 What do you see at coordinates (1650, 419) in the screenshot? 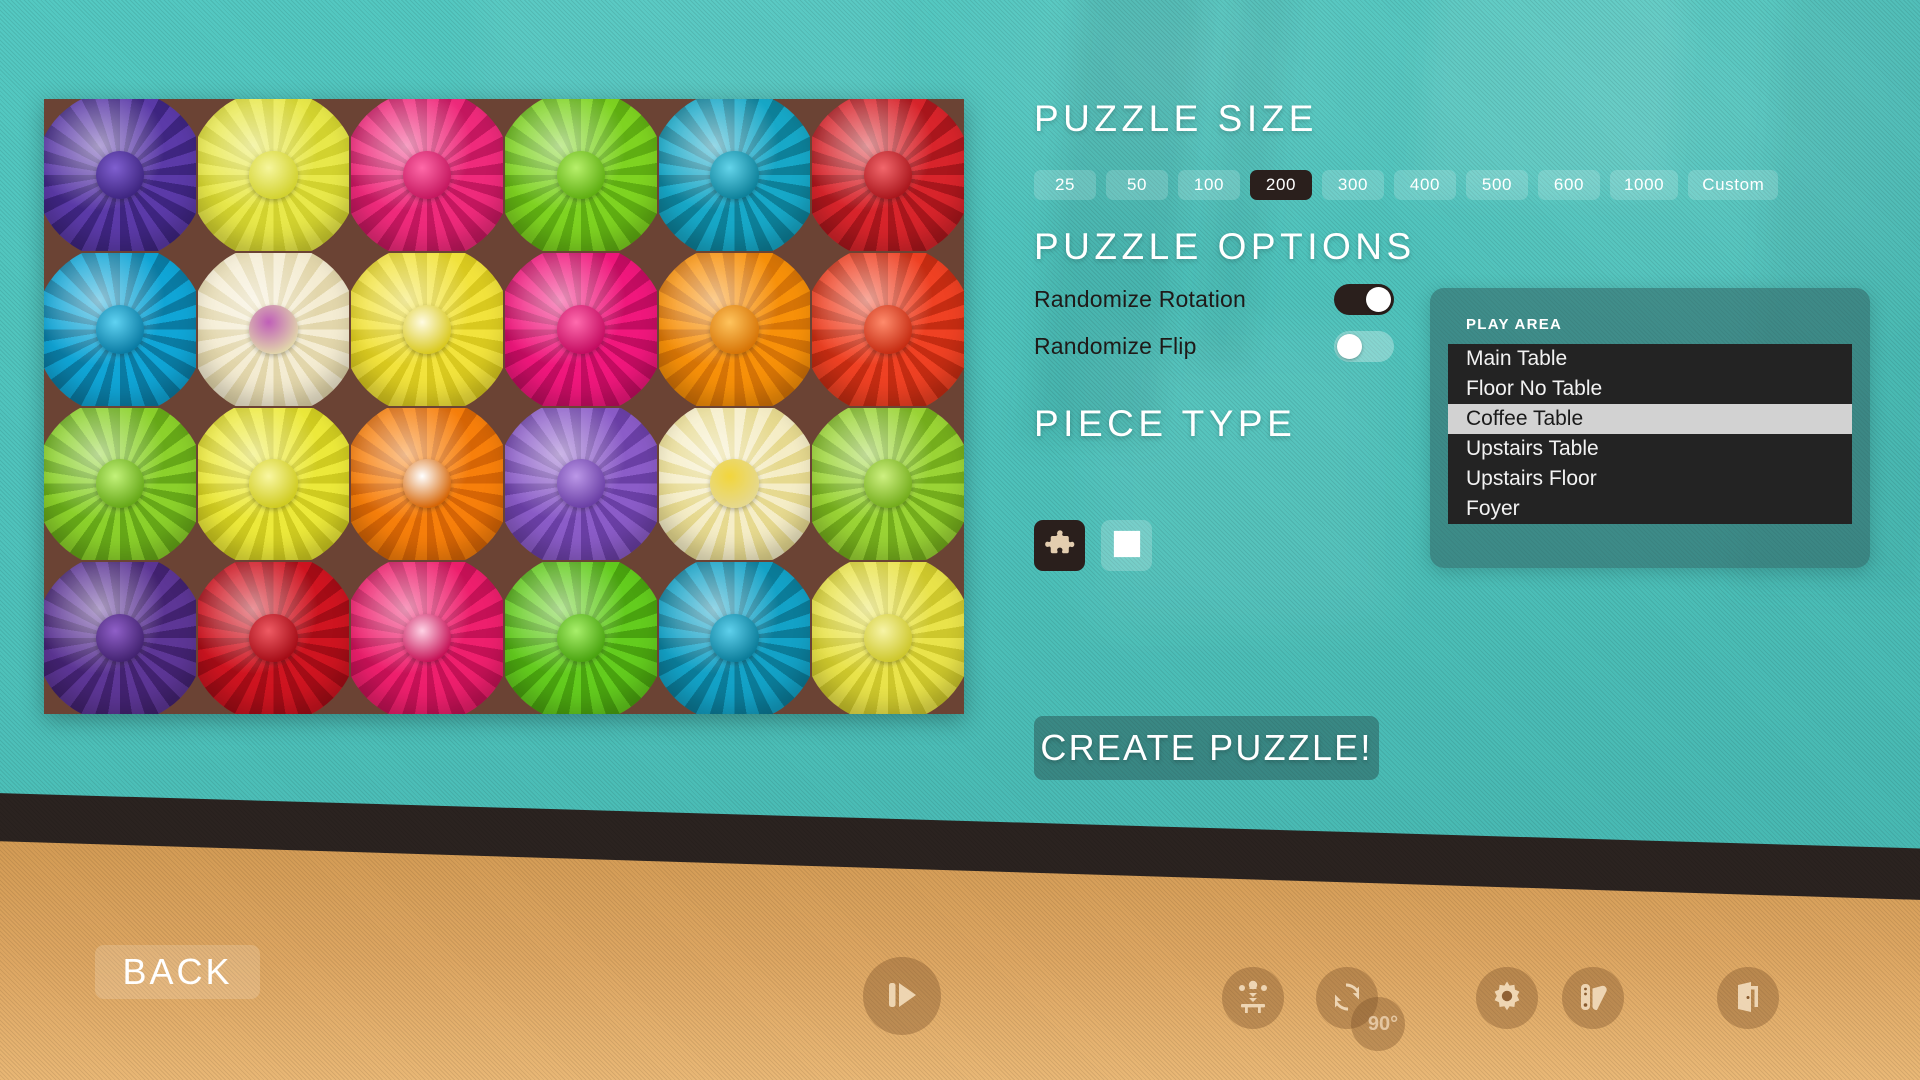
I see `play-area-item-coffee-table: Coffee Table` at bounding box center [1650, 419].